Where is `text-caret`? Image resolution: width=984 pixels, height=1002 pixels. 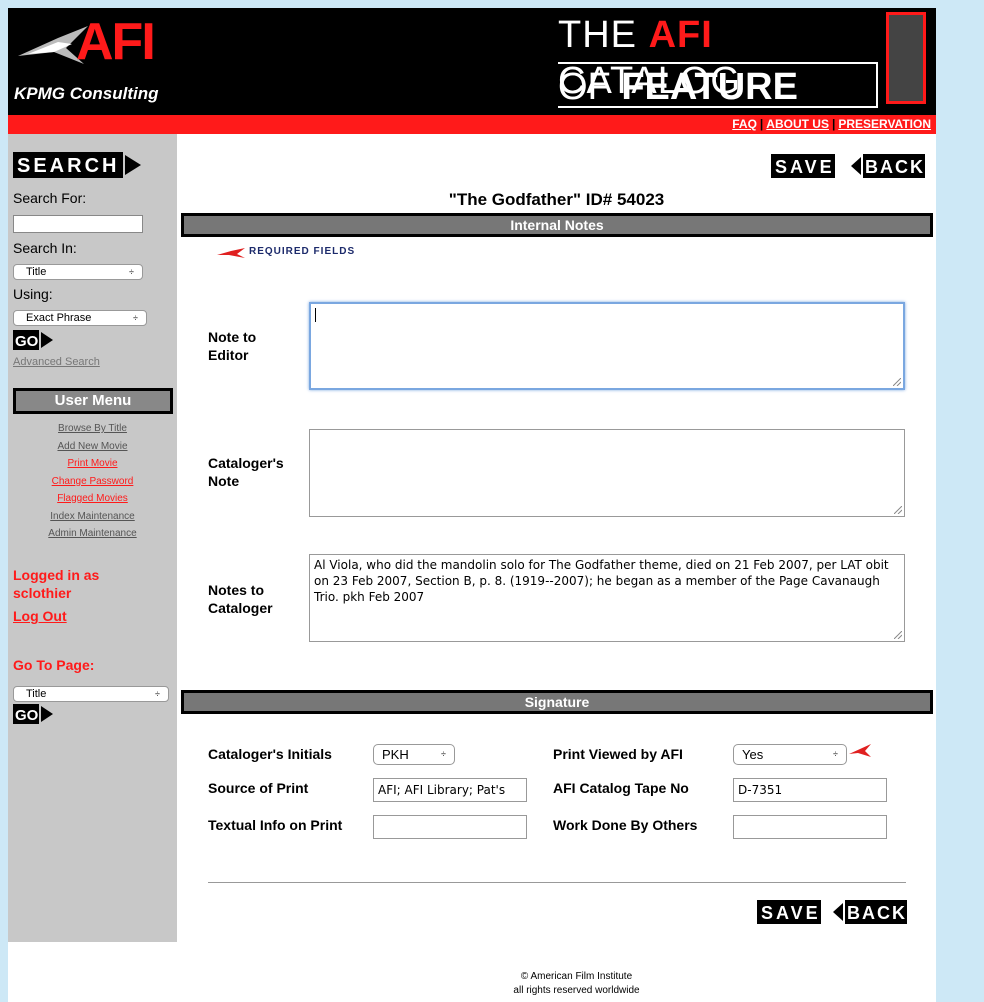
text-caret is located at coordinates (315, 315).